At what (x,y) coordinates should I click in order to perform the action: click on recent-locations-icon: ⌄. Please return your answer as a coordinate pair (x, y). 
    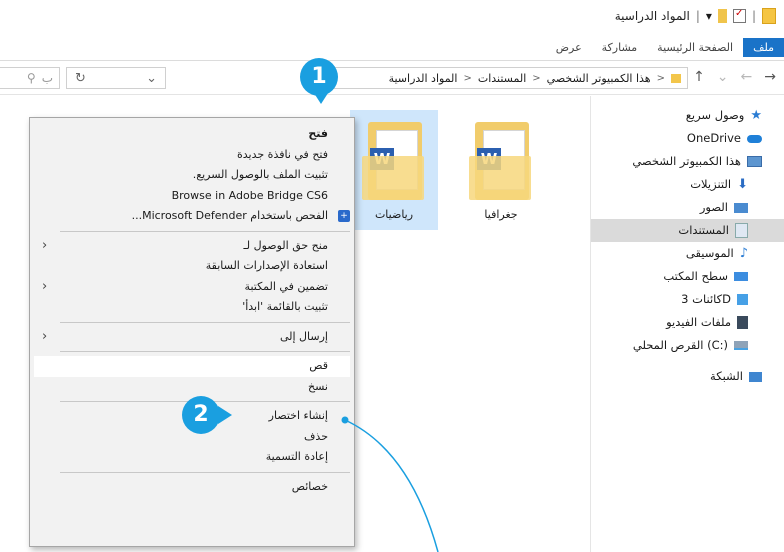
    Looking at the image, I should click on (723, 77).